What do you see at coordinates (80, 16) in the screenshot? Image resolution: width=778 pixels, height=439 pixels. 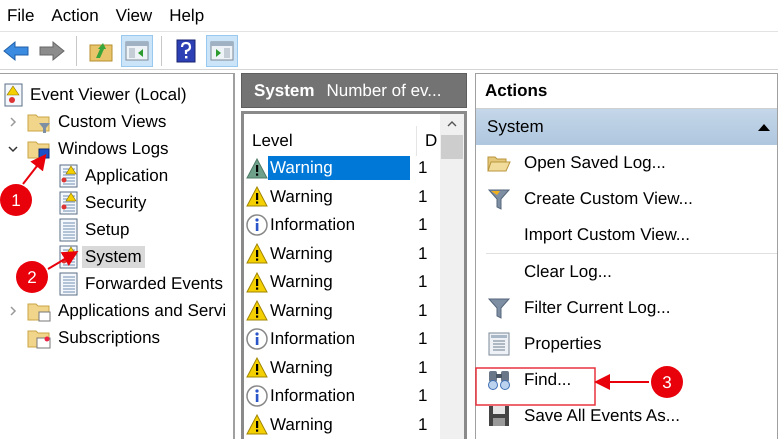 I see `menu-item: Action` at bounding box center [80, 16].